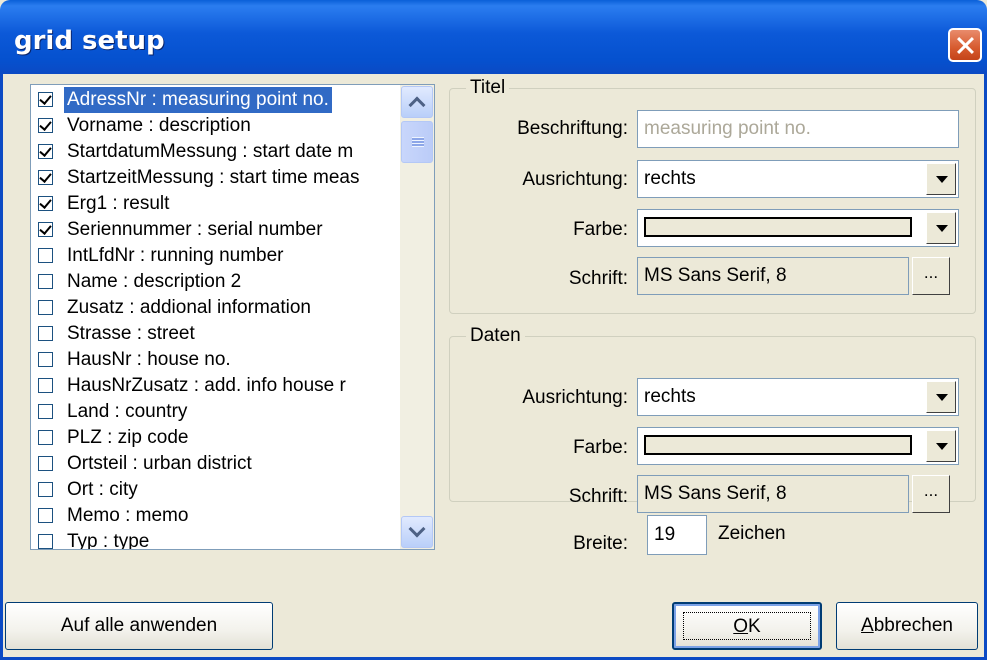  What do you see at coordinates (216, 438) in the screenshot?
I see `field-list-item: PLZ : zip code` at bounding box center [216, 438].